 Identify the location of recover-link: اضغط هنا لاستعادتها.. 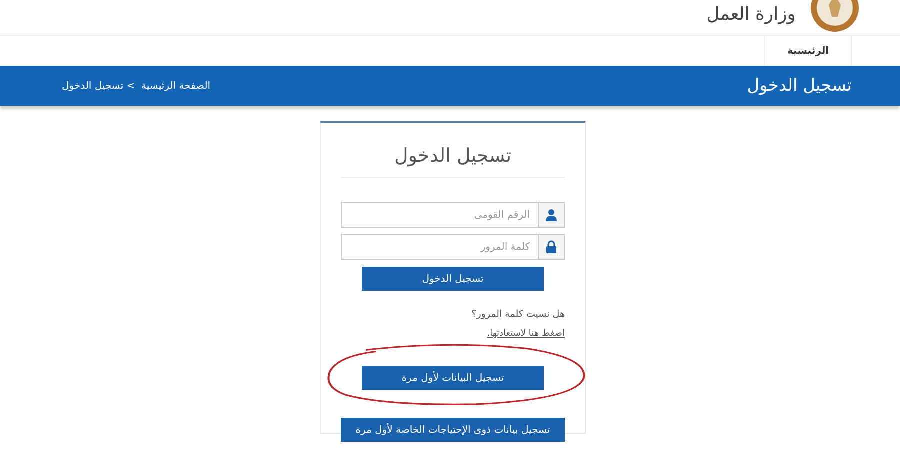
(526, 334).